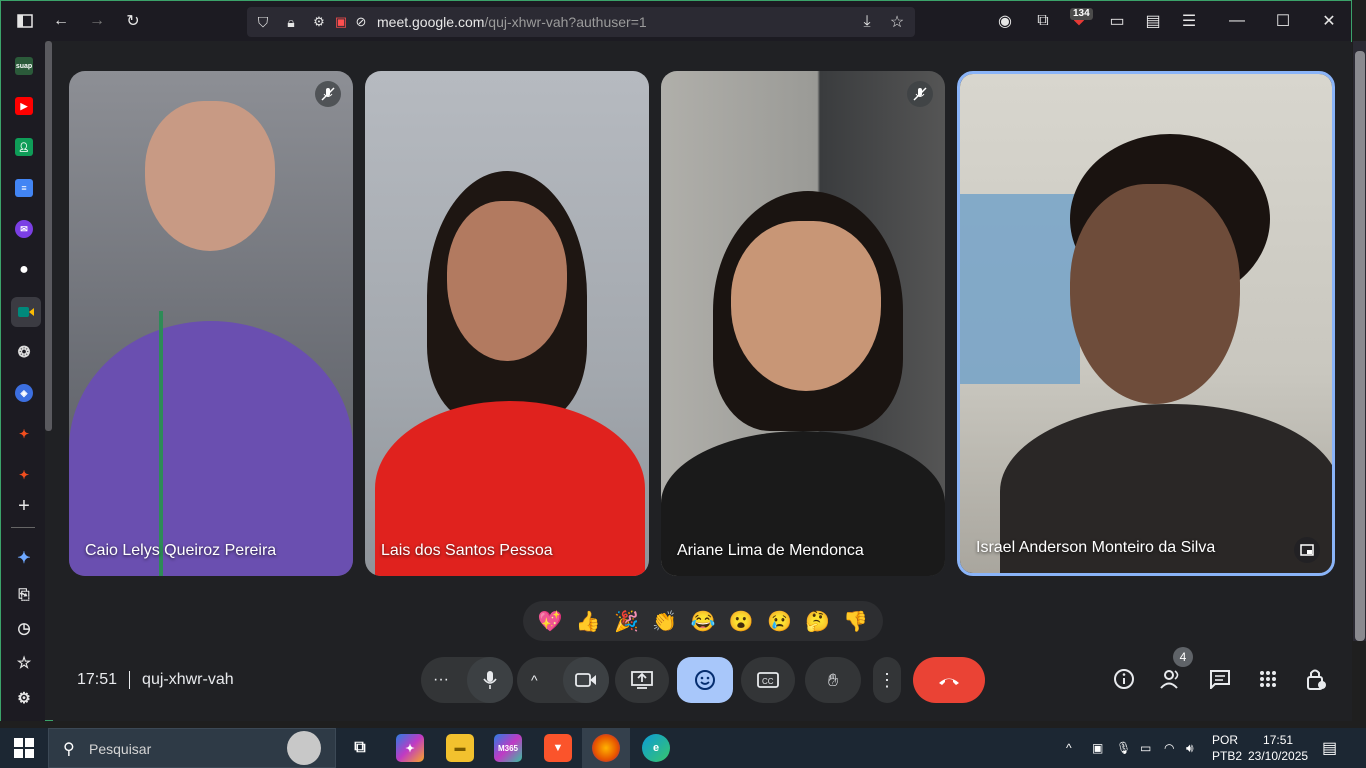 The width and height of the screenshot is (1366, 768). I want to click on forward-icon: →, so click(97, 21).